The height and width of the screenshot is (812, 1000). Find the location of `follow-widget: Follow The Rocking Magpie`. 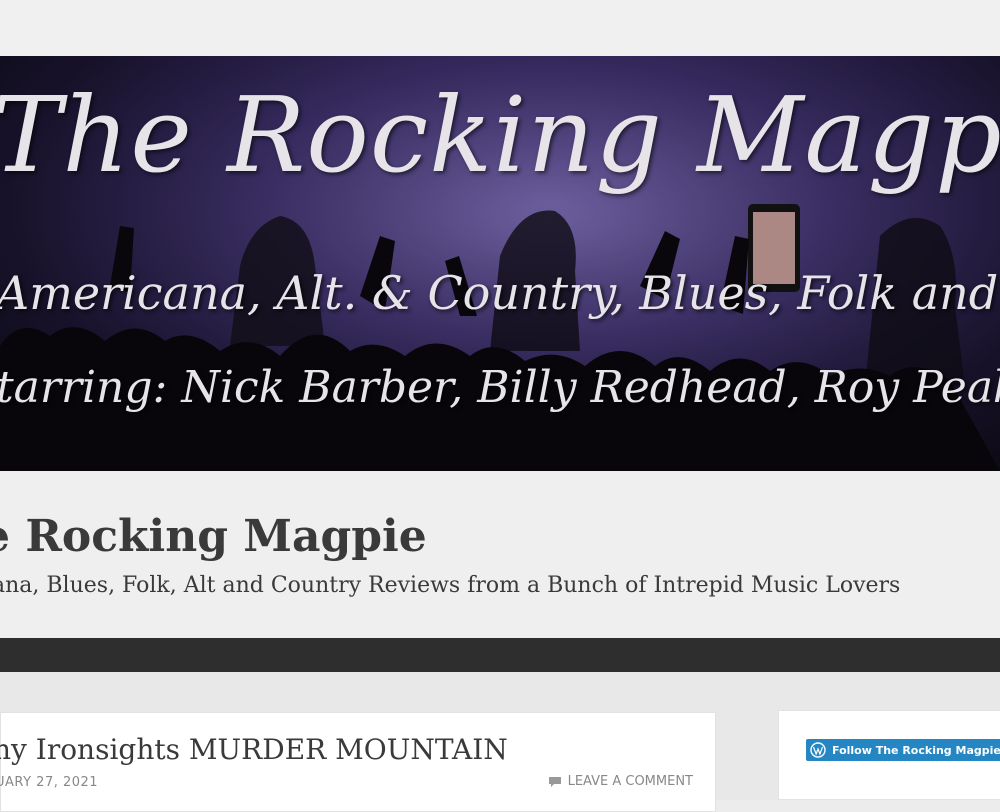

follow-widget: Follow The Rocking Magpie is located at coordinates (889, 755).